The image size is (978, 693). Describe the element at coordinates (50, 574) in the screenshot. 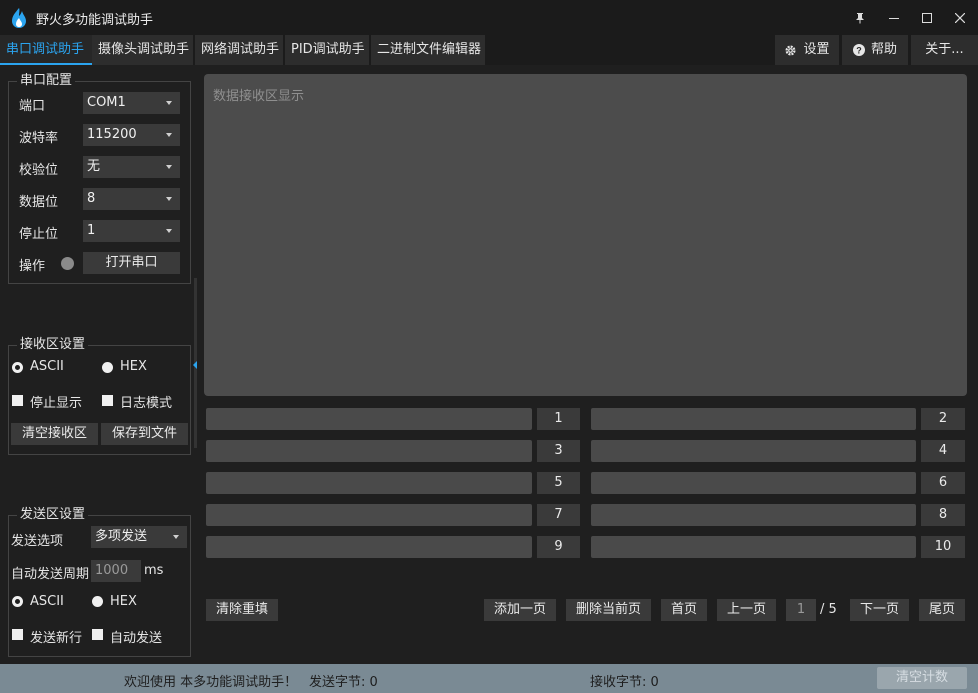

I see `auto-send-period-label: 自动发送周期` at that location.